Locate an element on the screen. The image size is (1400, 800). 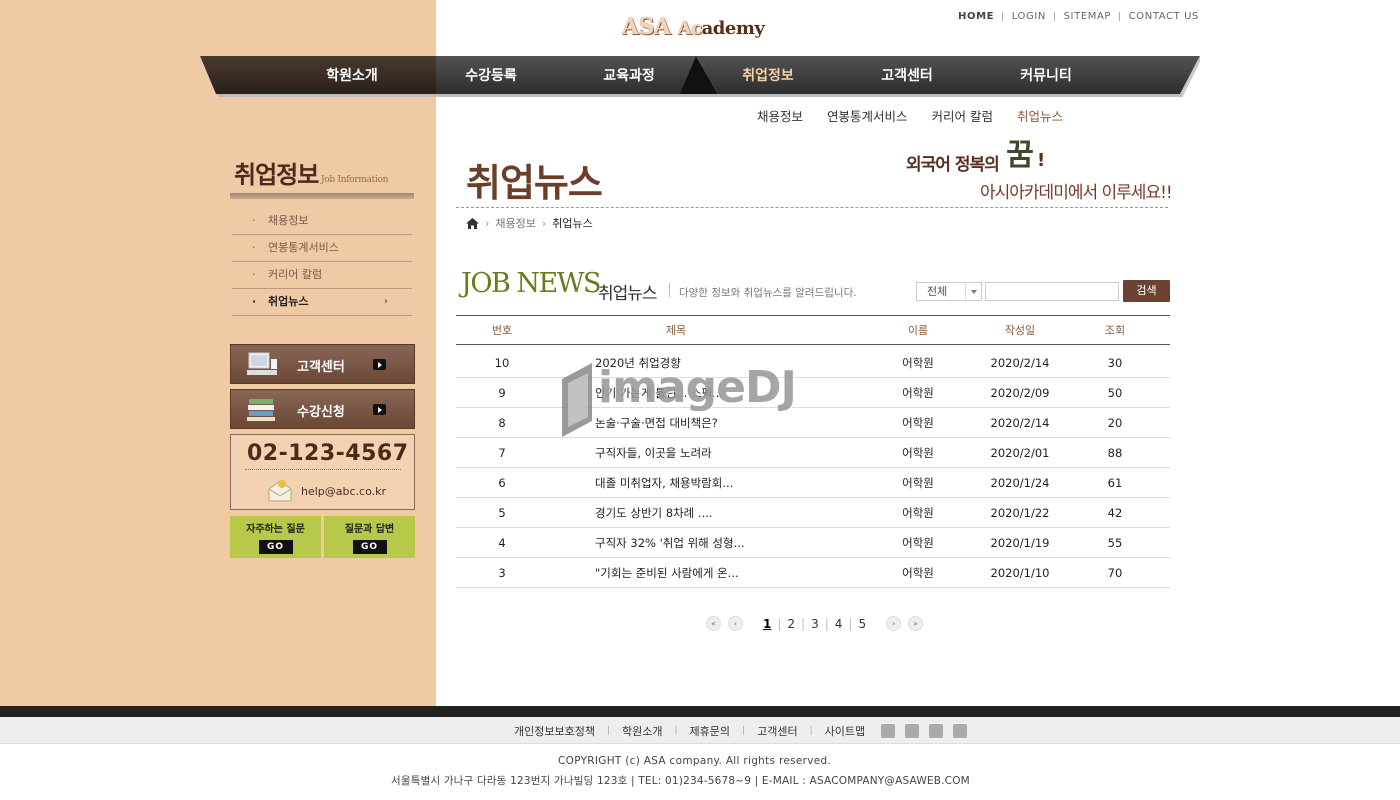
email-address: help@abc.co.kr is located at coordinates (343, 491).